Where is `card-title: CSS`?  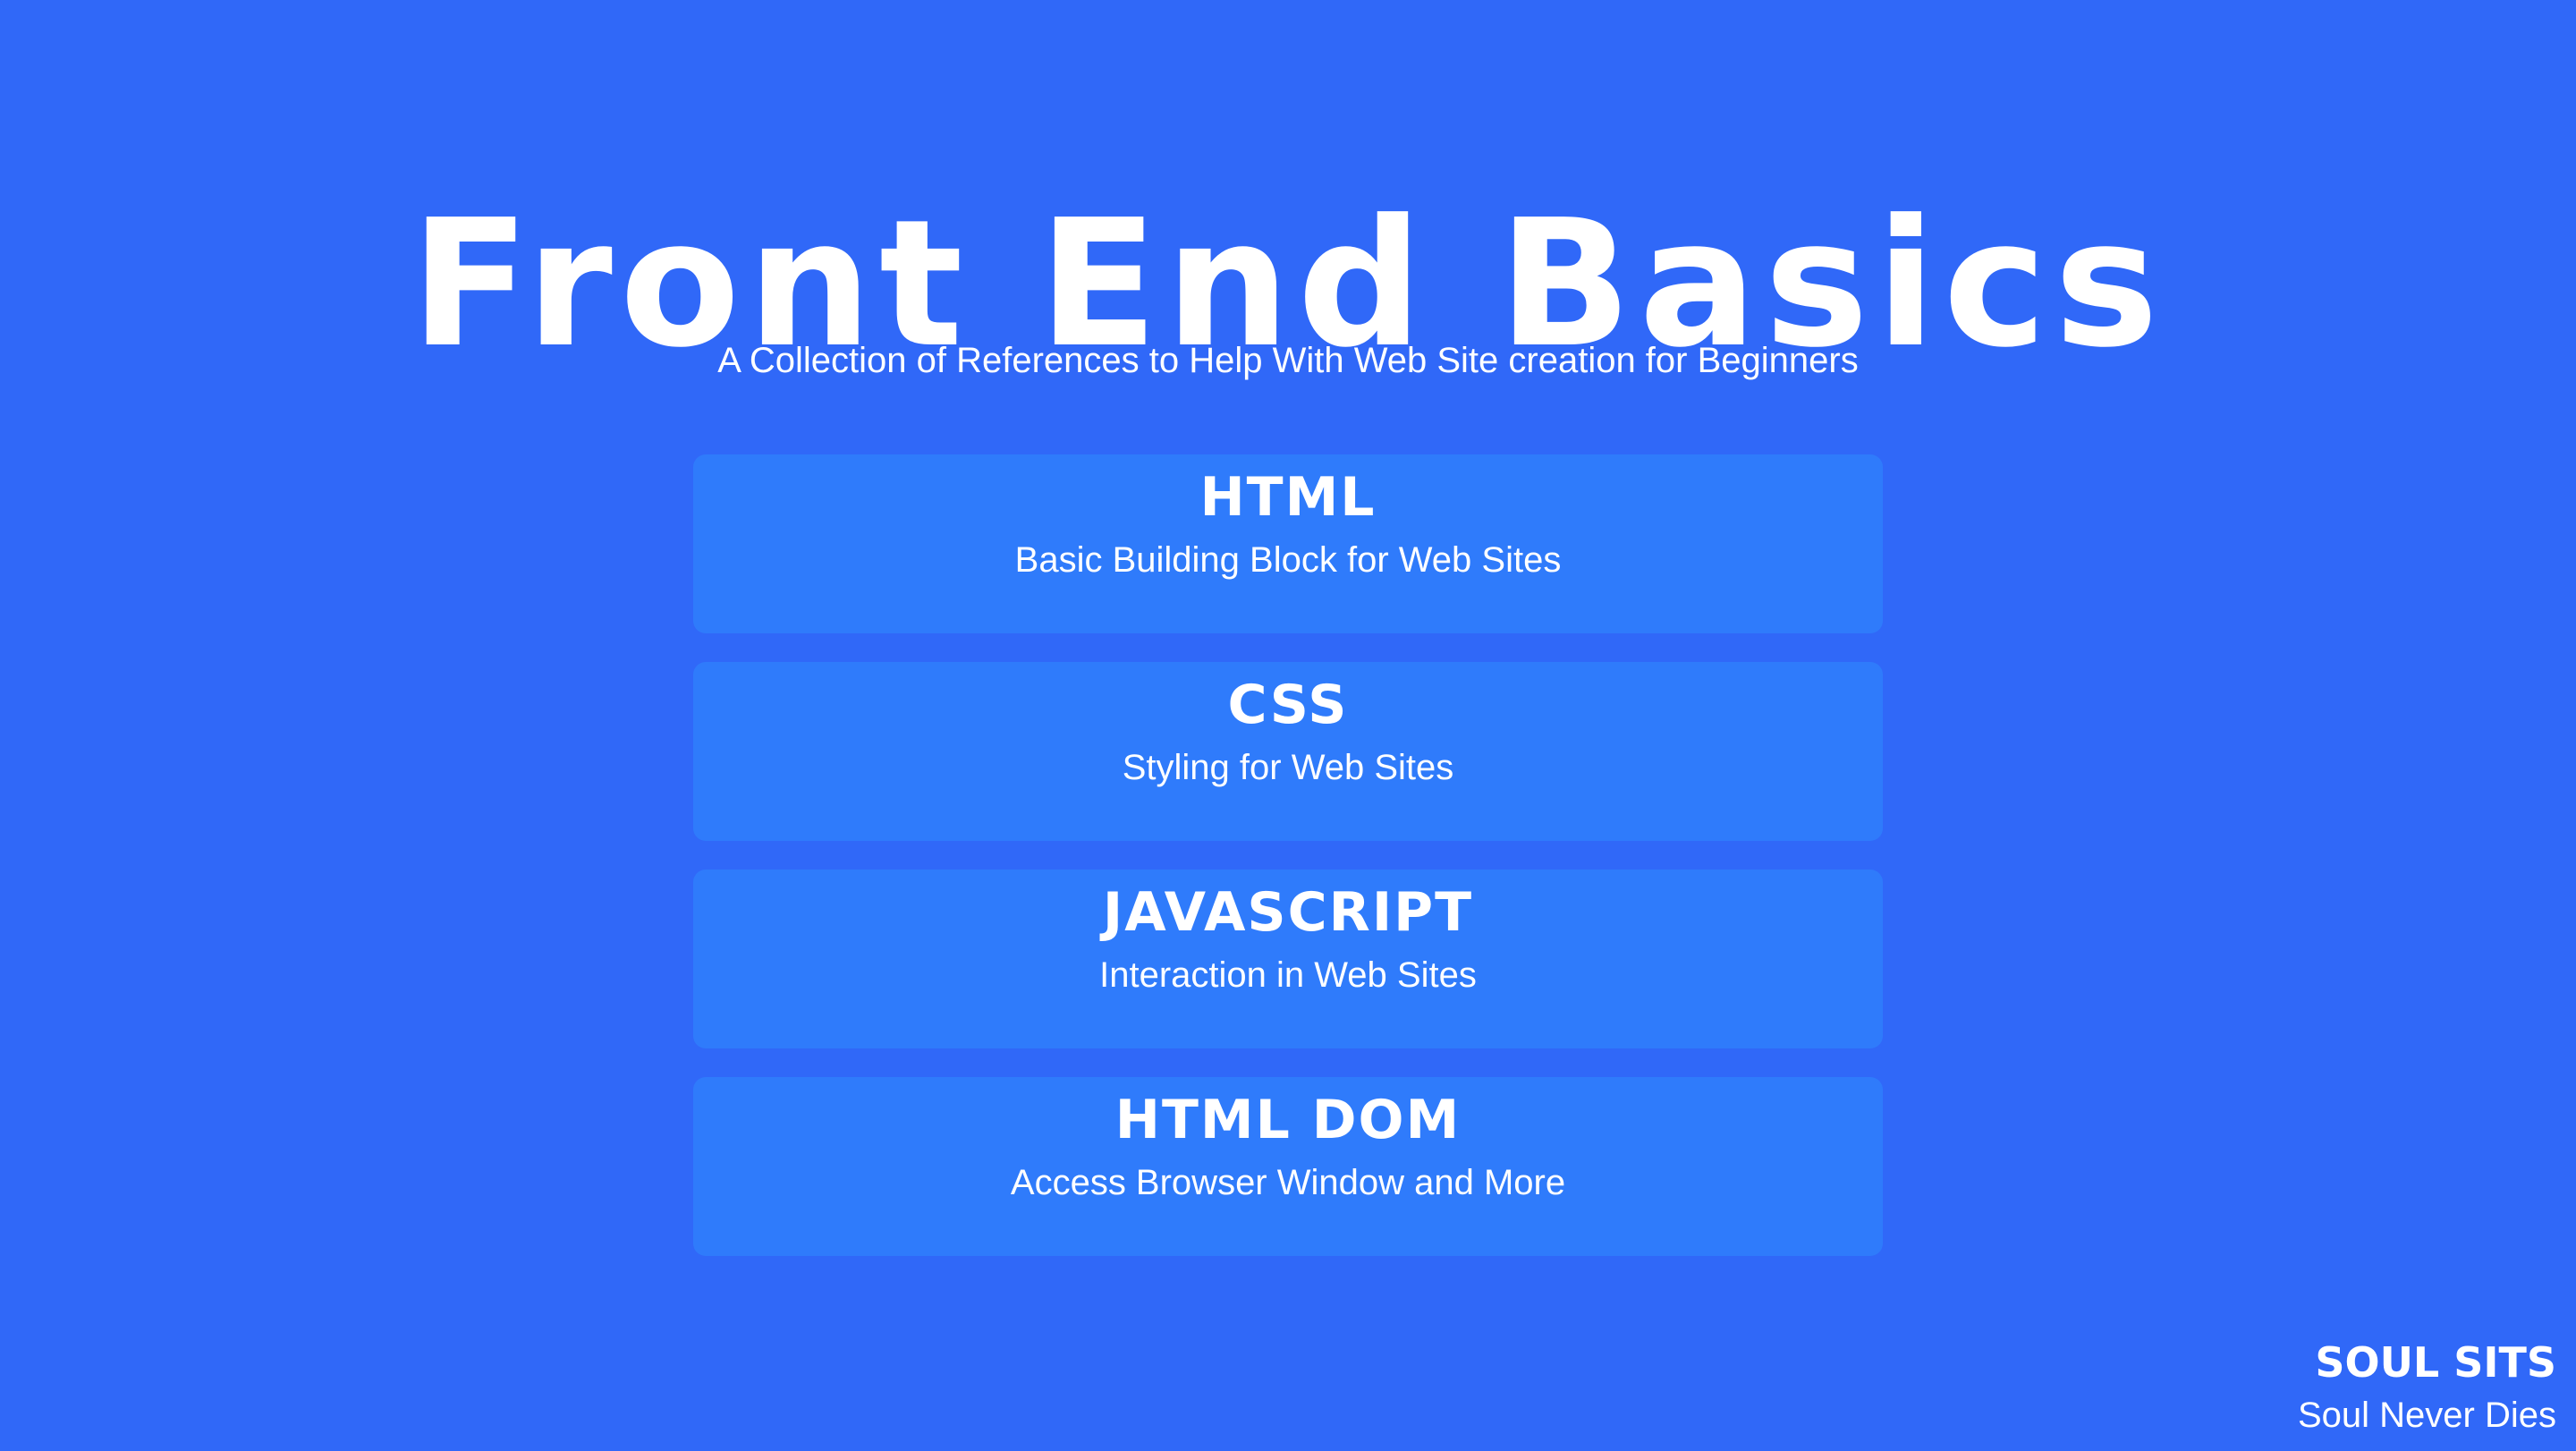
card-title: CSS is located at coordinates (1288, 705).